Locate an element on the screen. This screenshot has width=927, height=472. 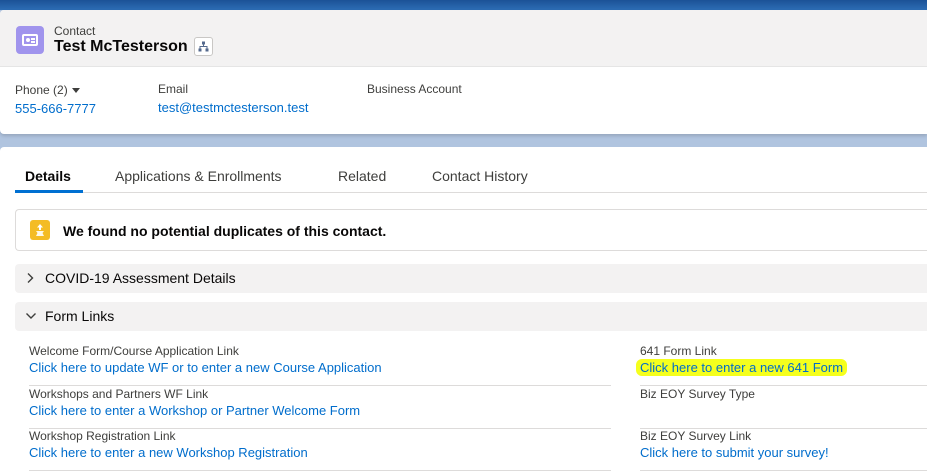
record-name: Test McTesterson is located at coordinates (121, 46).